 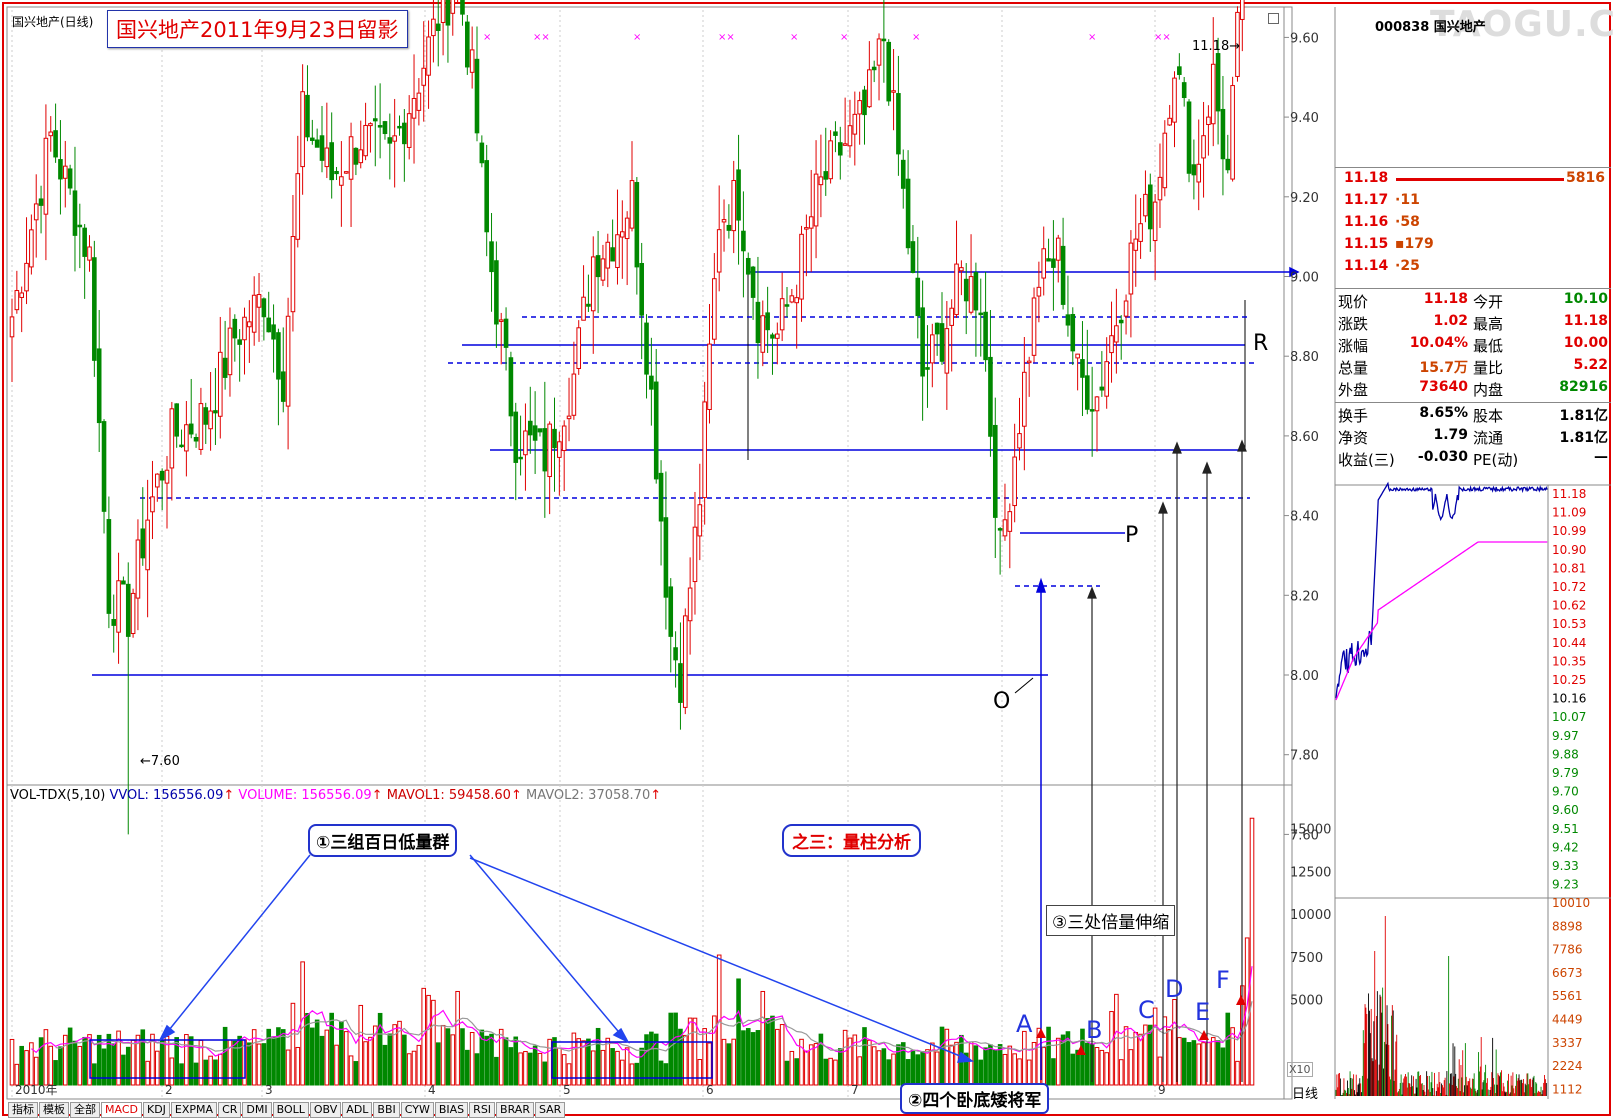 What do you see at coordinates (1567, 1020) in the screenshot?
I see `intraday-volume-tick: 4449` at bounding box center [1567, 1020].